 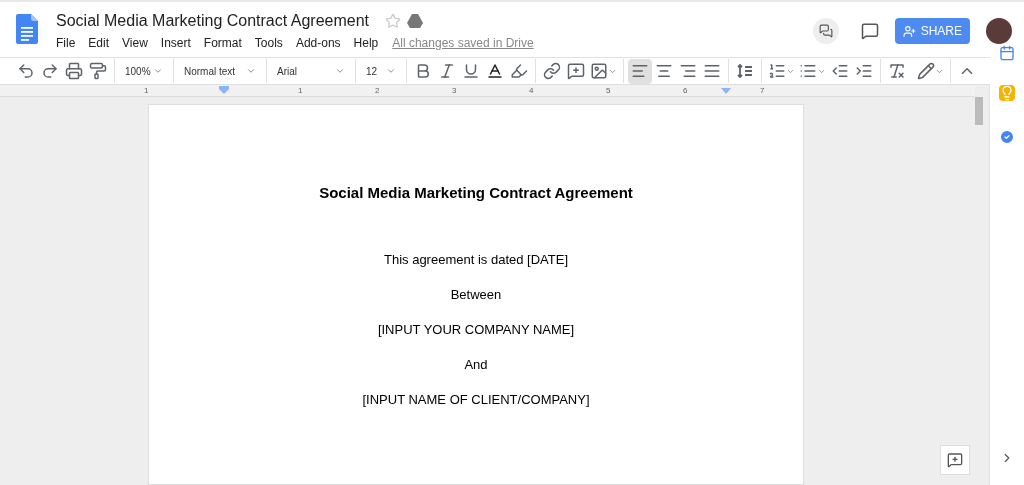 What do you see at coordinates (220, 71) in the screenshot?
I see `style-dropdown: Normal text` at bounding box center [220, 71].